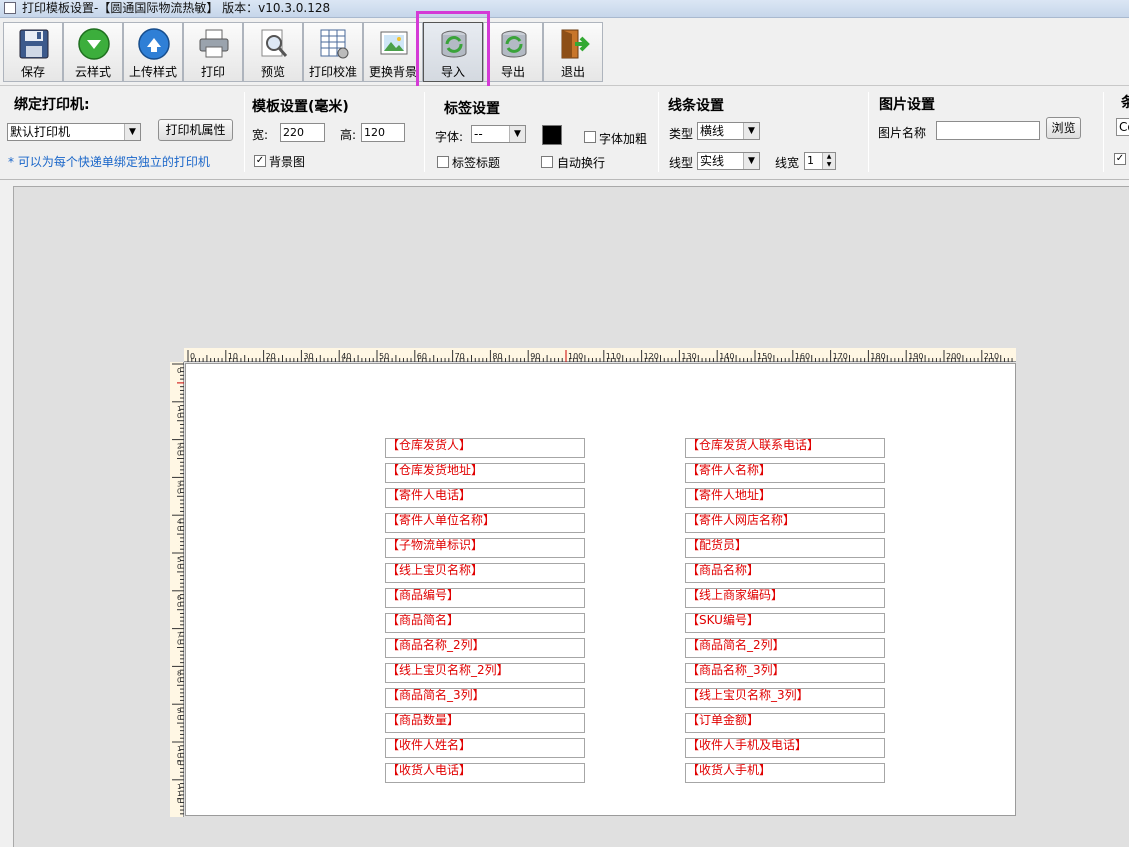 Image resolution: width=1129 pixels, height=847 pixels. Describe the element at coordinates (453, 52) in the screenshot. I see `import-button: 导入` at that location.